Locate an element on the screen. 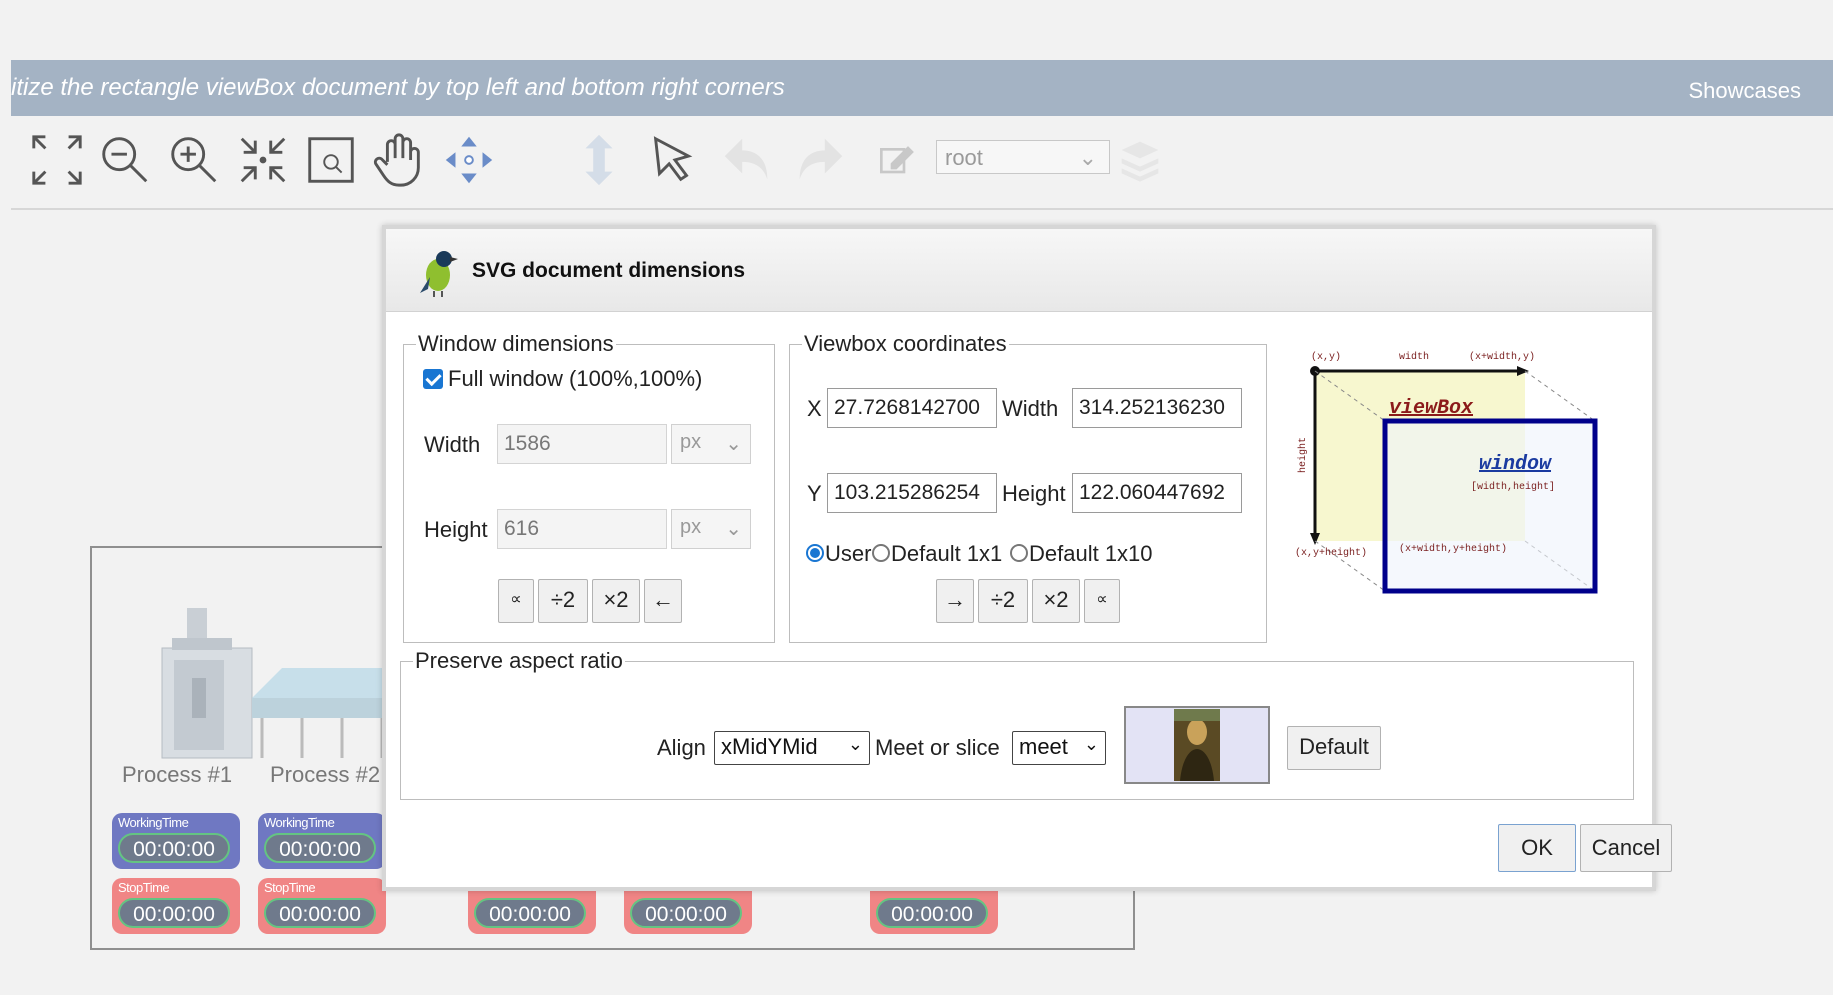 The width and height of the screenshot is (1833, 995). label-xw-yh: (x+width,y+height) is located at coordinates (1453, 549).